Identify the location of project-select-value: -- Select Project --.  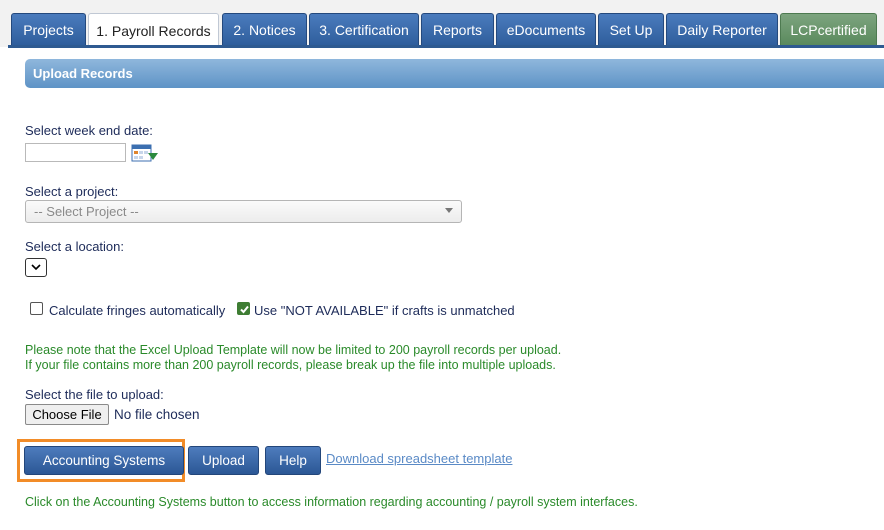
(86, 211).